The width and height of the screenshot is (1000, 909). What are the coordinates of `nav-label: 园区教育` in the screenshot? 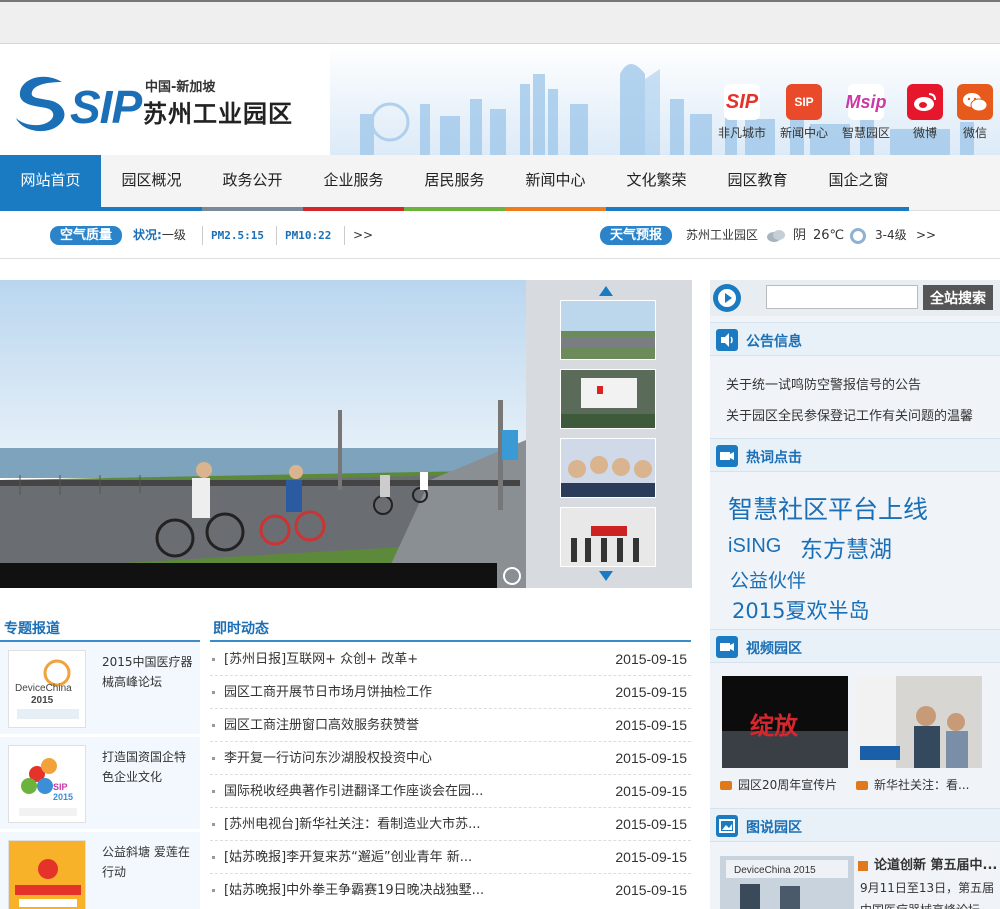 It's located at (757, 180).